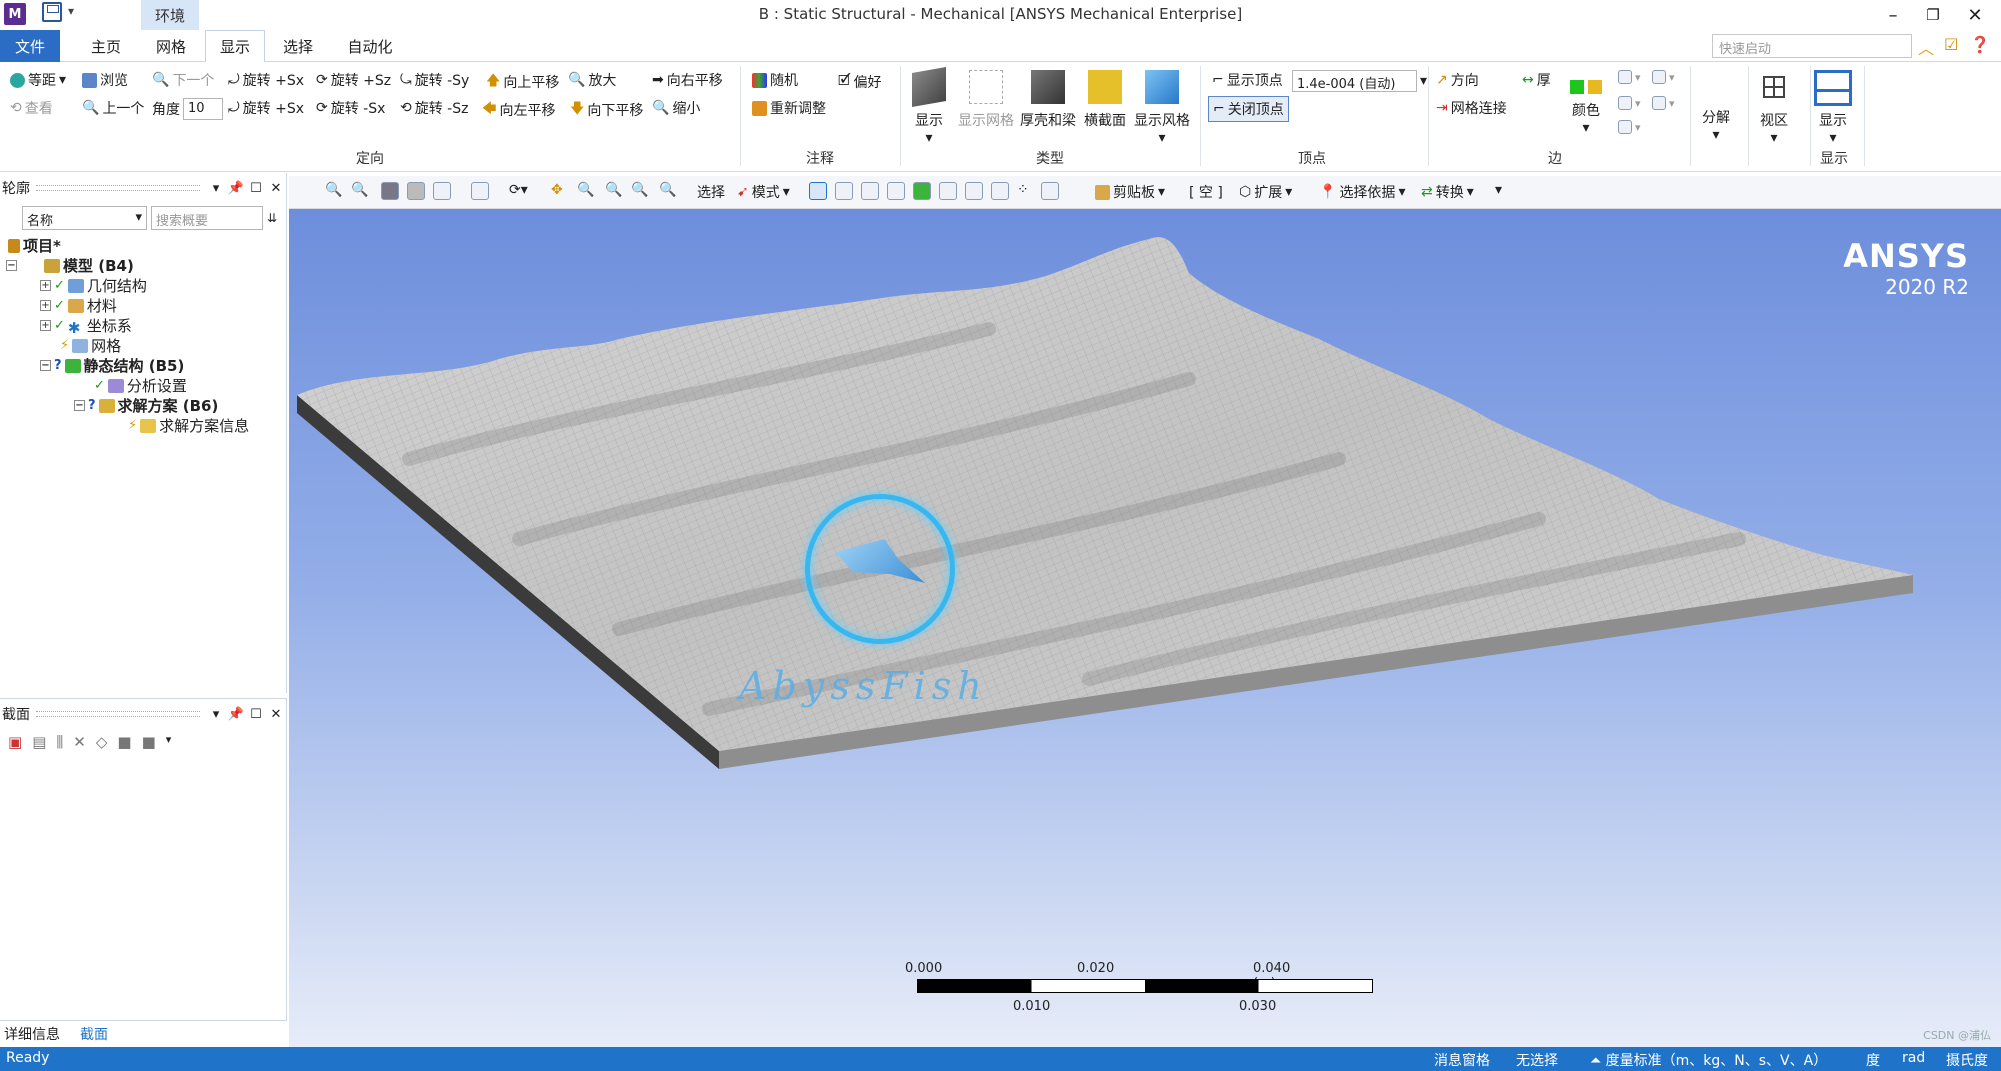  Describe the element at coordinates (1629, 77) in the screenshot. I see `edge-option-0: ▾` at that location.